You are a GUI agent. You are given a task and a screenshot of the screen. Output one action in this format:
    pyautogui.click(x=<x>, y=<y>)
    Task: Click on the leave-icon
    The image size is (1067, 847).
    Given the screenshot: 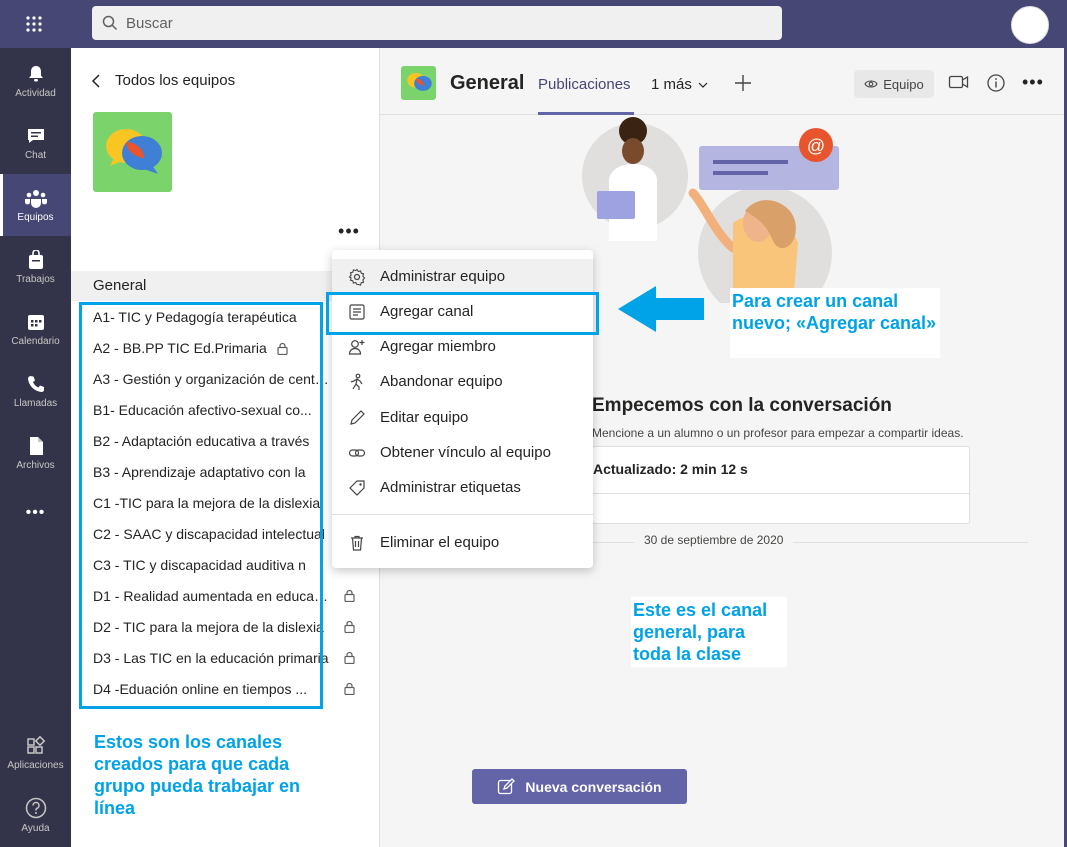 What is the action you would take?
    pyautogui.click(x=357, y=382)
    